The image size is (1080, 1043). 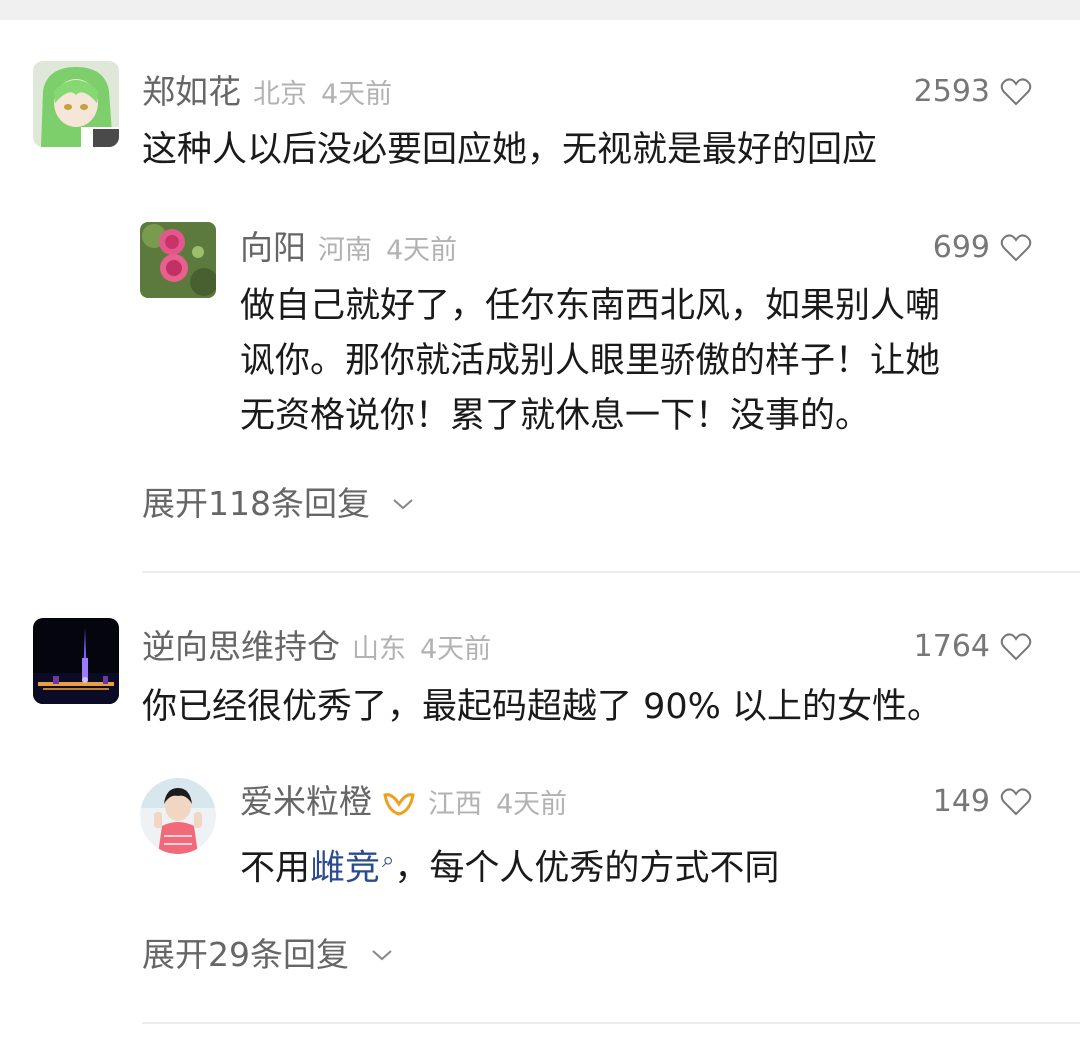 I want to click on reply-location: 江西, so click(x=455, y=804).